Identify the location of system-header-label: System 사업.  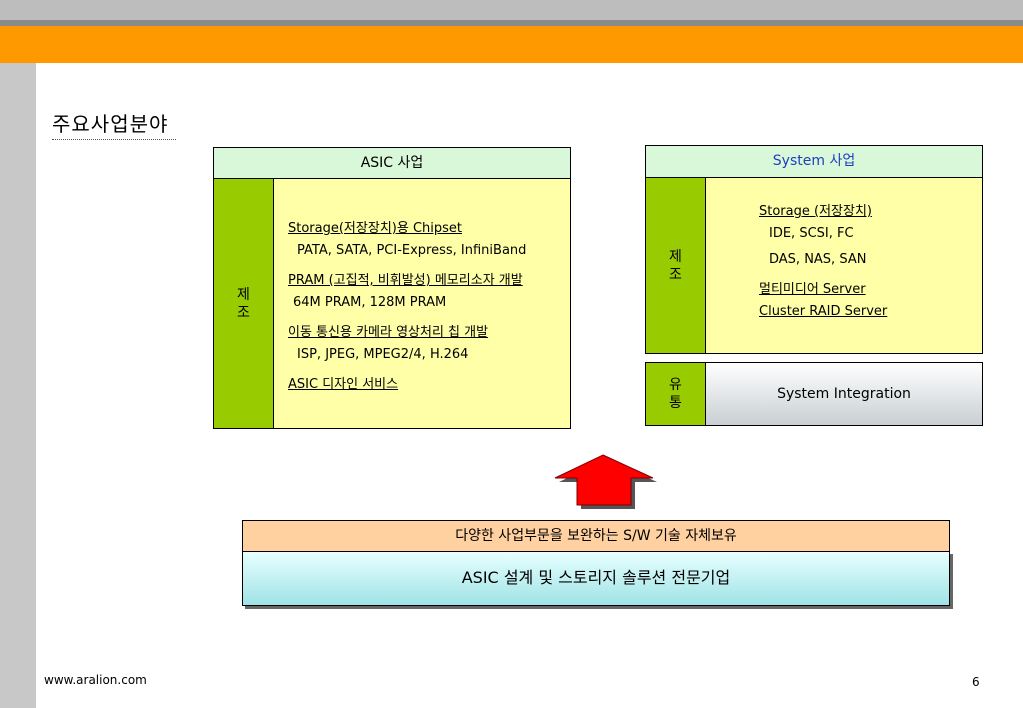
(814, 161).